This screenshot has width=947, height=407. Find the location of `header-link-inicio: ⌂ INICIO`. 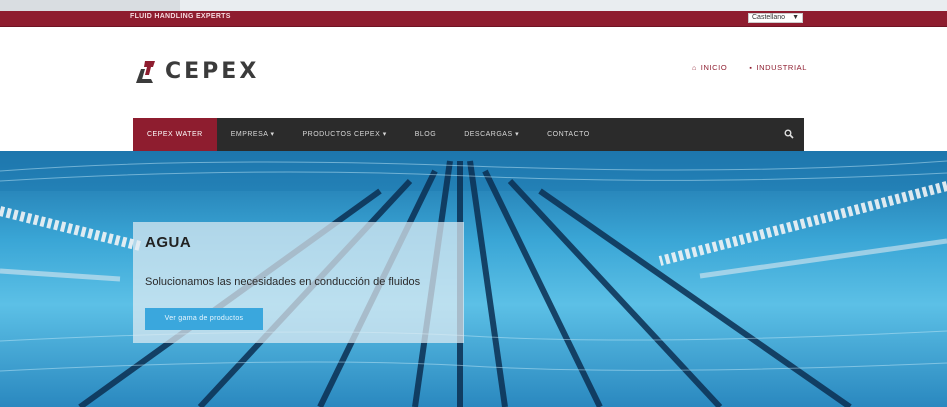

header-link-inicio: ⌂ INICIO is located at coordinates (709, 67).